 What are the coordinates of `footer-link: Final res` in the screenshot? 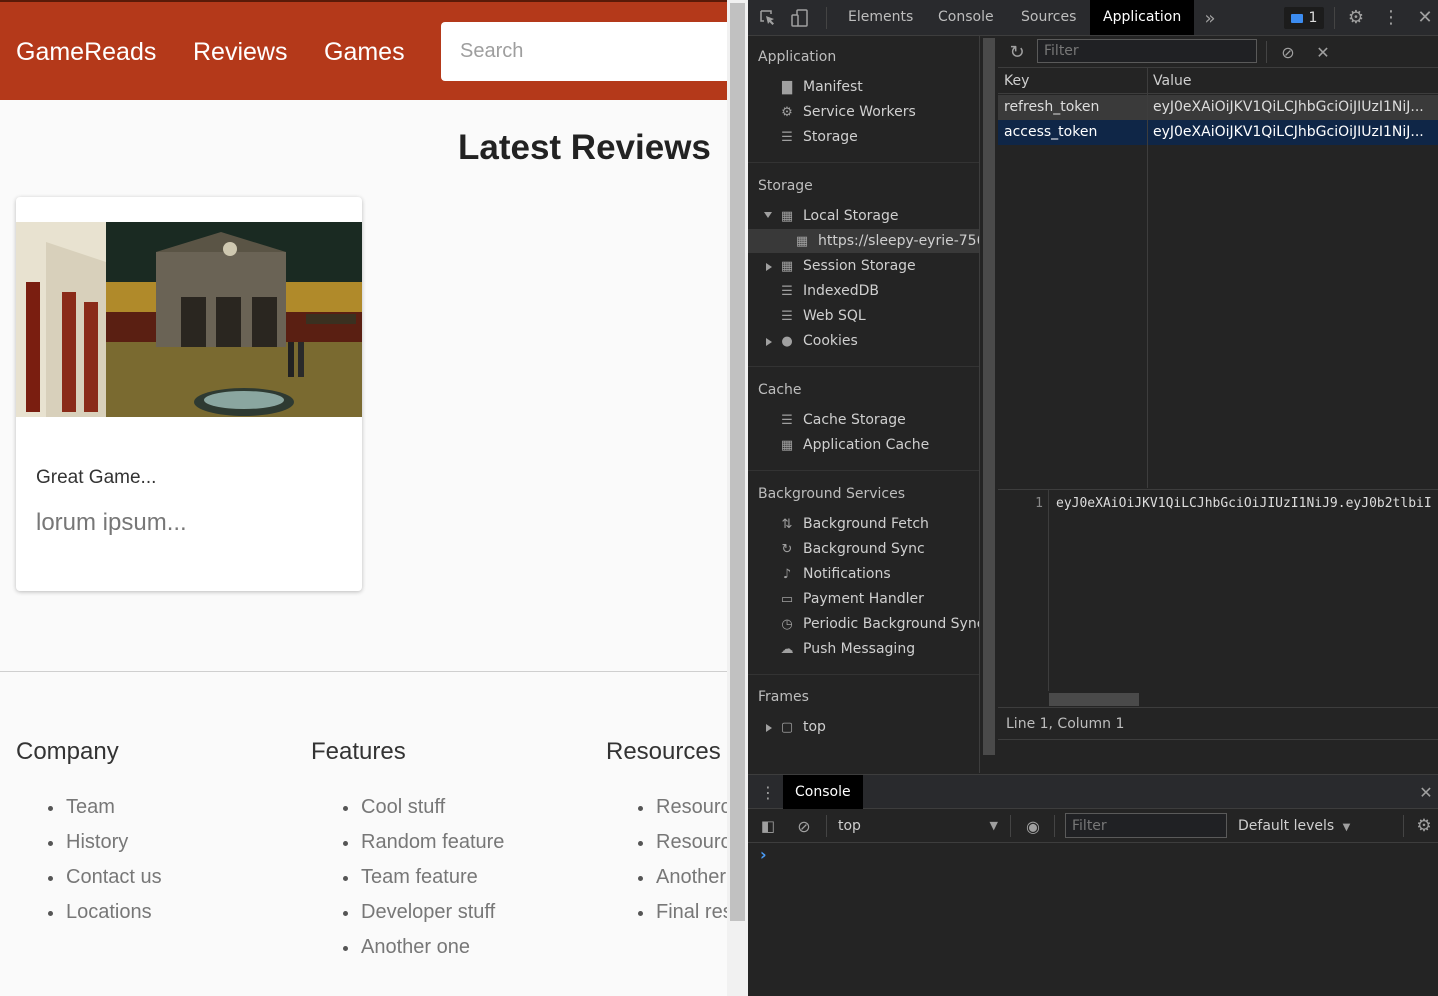 It's located at (681, 918).